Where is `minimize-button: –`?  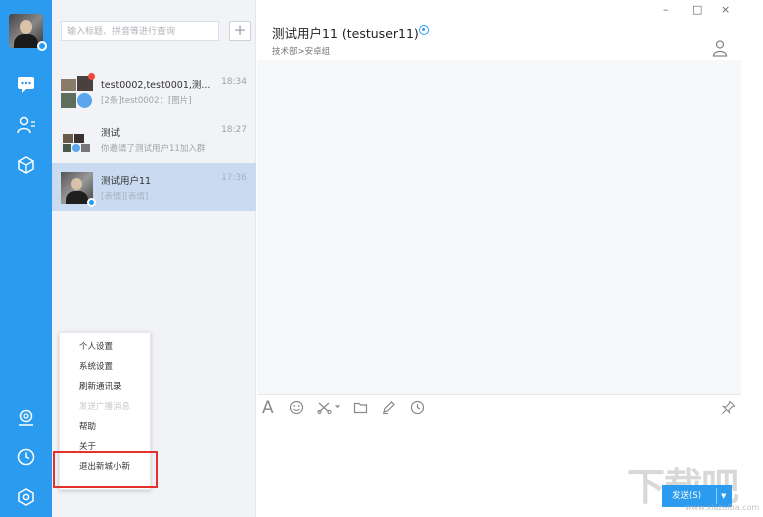
minimize-button: – is located at coordinates (666, 9).